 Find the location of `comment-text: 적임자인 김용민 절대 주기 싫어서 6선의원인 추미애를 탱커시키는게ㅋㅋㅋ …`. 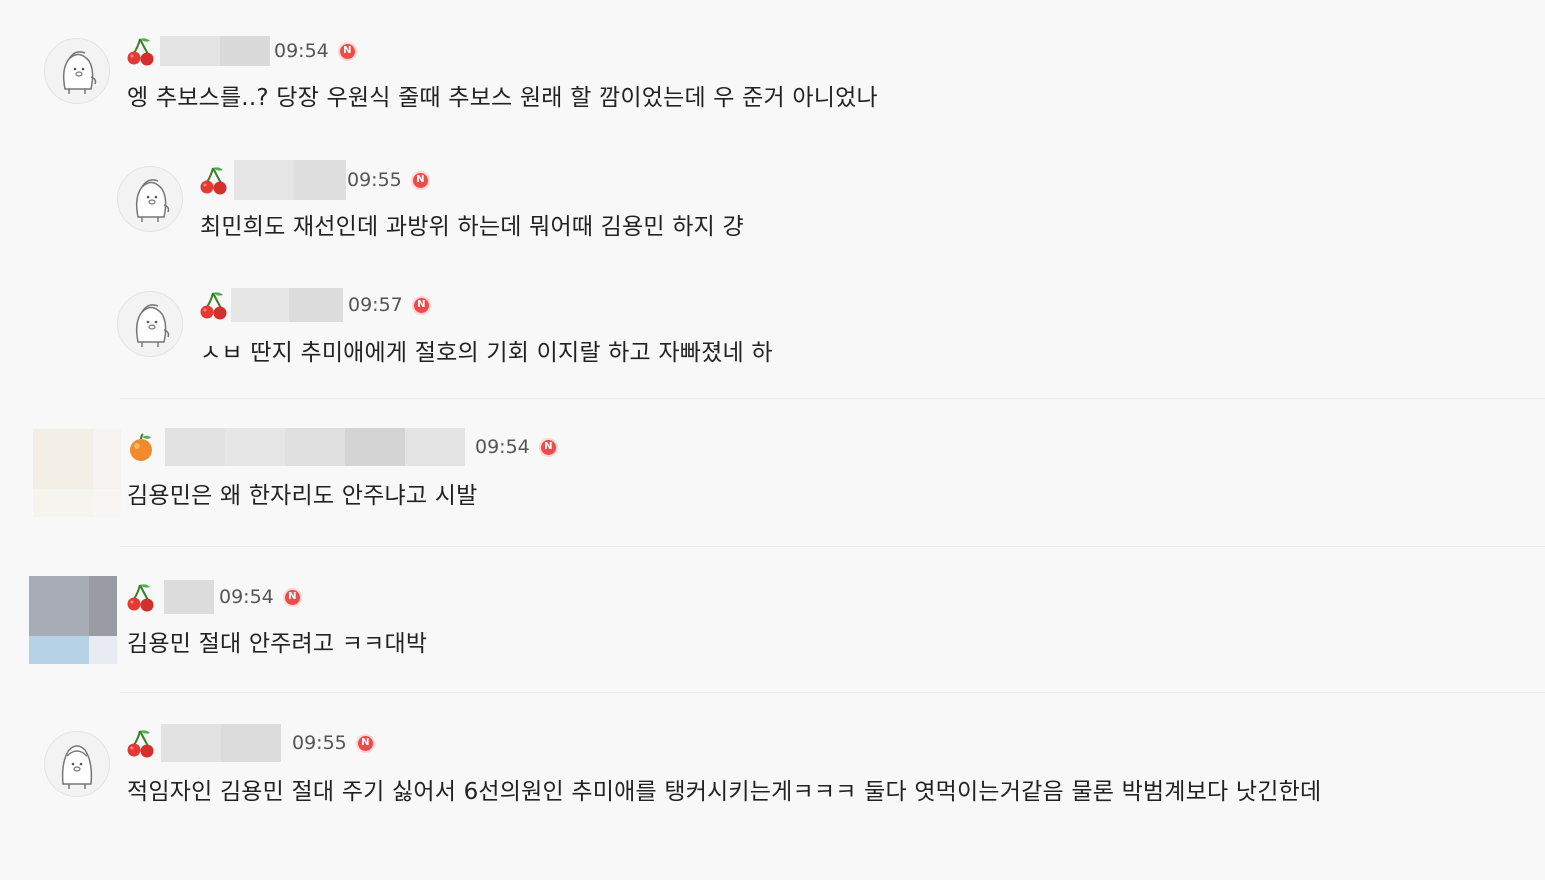

comment-text: 적임자인 김용민 절대 주기 싫어서 6선의원인 추미애를 탱커시키는게ㅋㅋㅋ … is located at coordinates (724, 792).